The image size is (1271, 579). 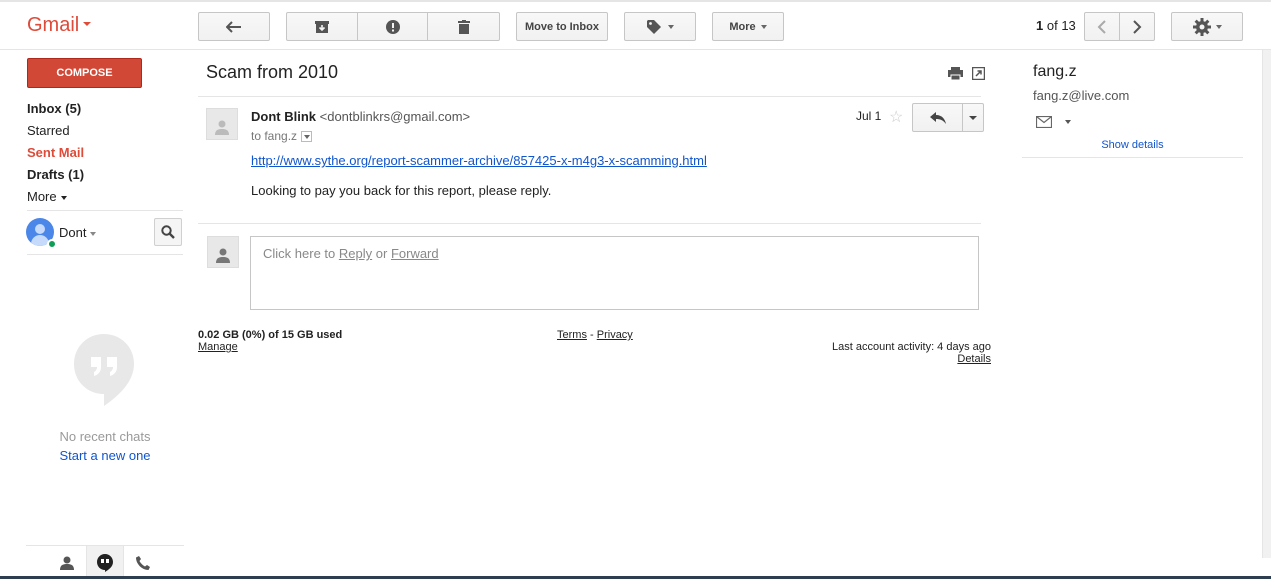 What do you see at coordinates (653, 26) in the screenshot?
I see `label-icon` at bounding box center [653, 26].